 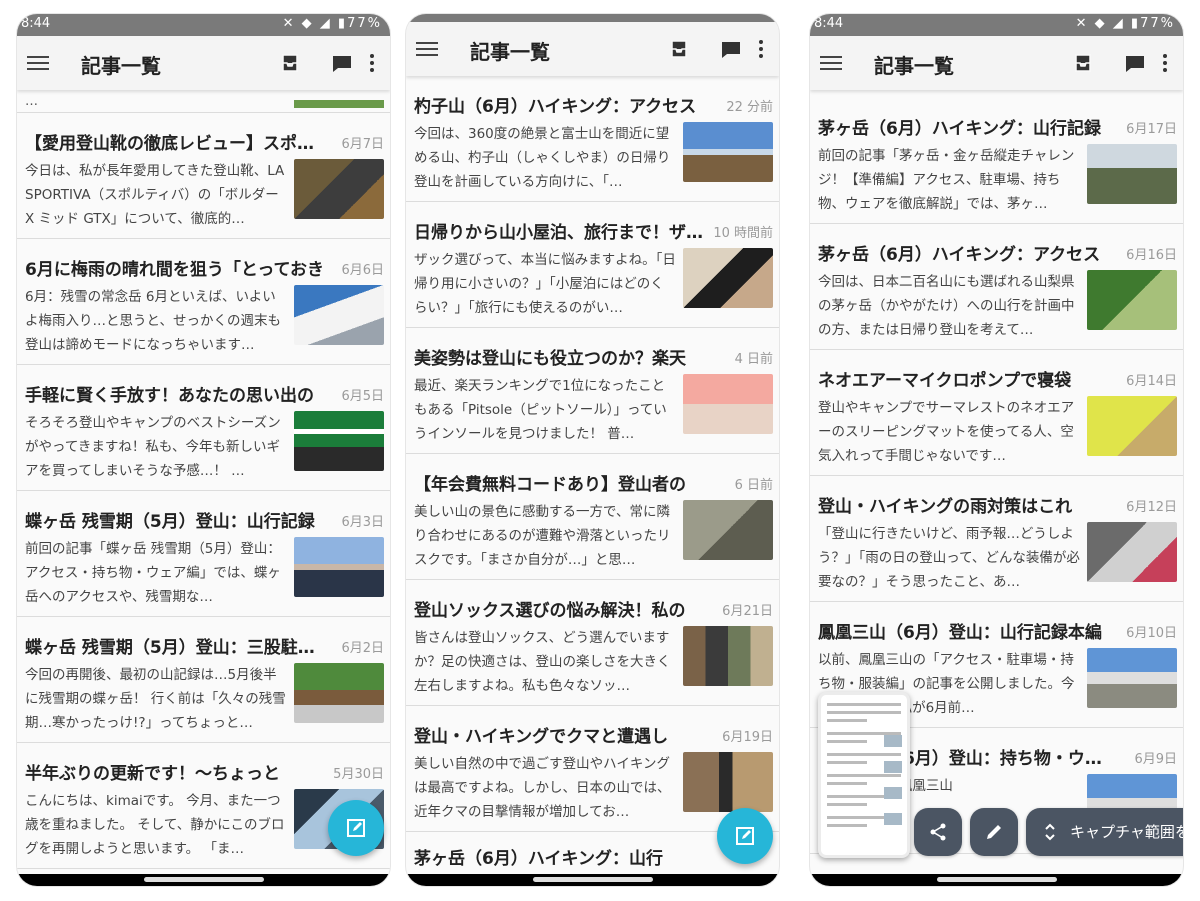 What do you see at coordinates (996, 25) in the screenshot?
I see `status-bar: 8:44 ✕ ◆ ◢ ▮77%` at bounding box center [996, 25].